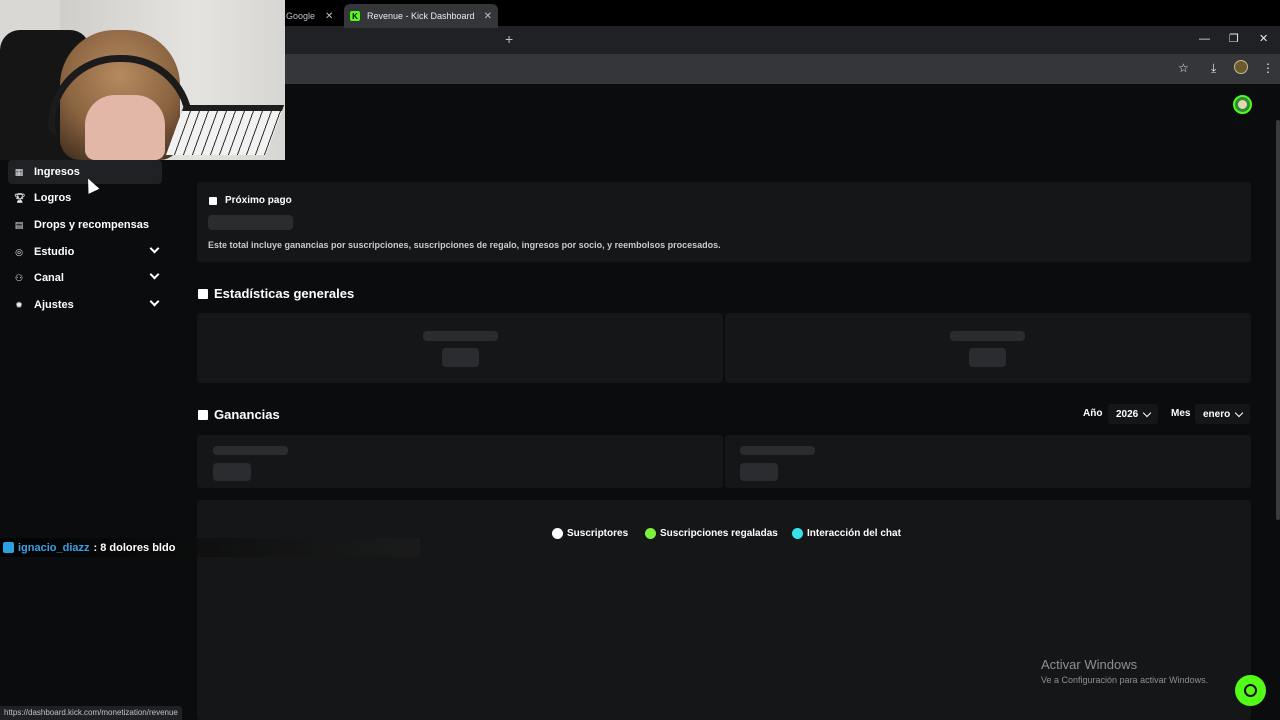 The height and width of the screenshot is (720, 1280). I want to click on revenue-icon: ▦, so click(19, 171).